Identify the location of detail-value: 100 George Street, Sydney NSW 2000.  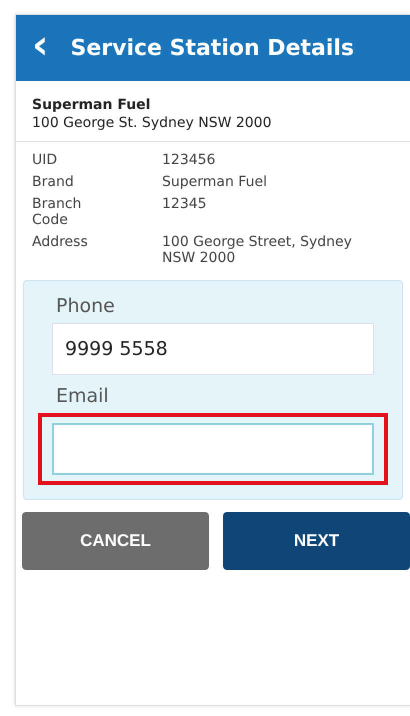
(257, 250).